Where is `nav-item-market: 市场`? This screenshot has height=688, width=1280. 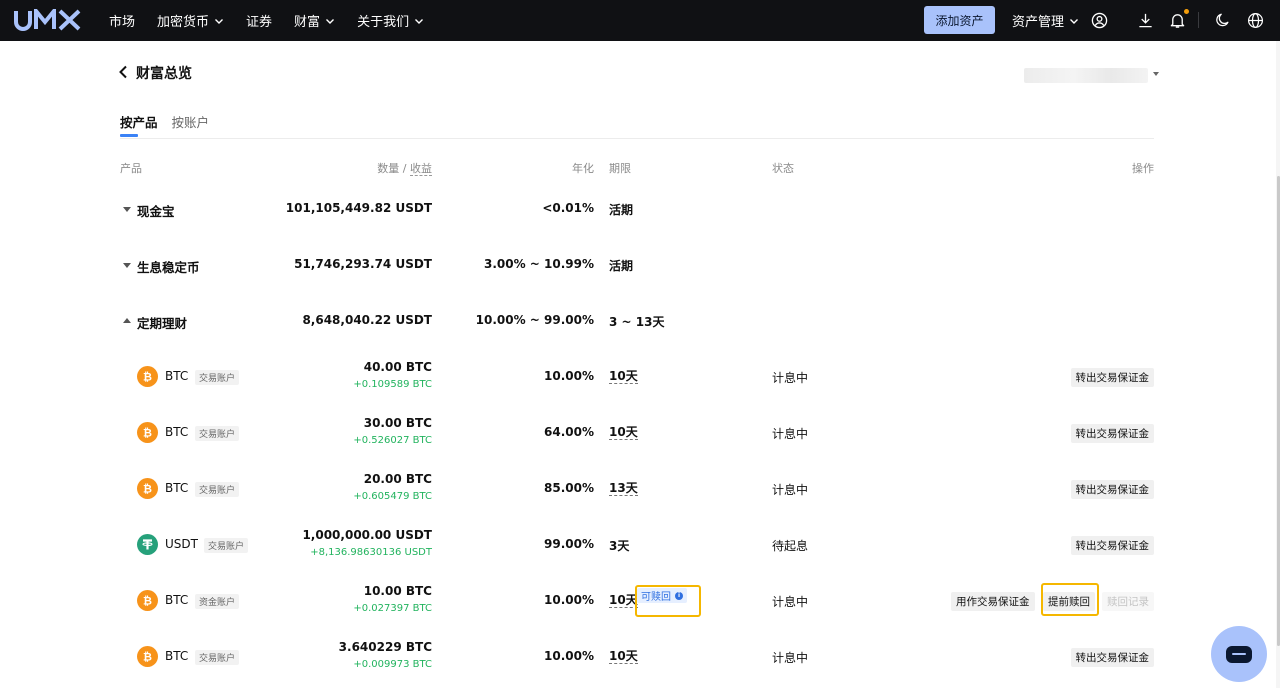
nav-item-market: 市场 is located at coordinates (122, 20).